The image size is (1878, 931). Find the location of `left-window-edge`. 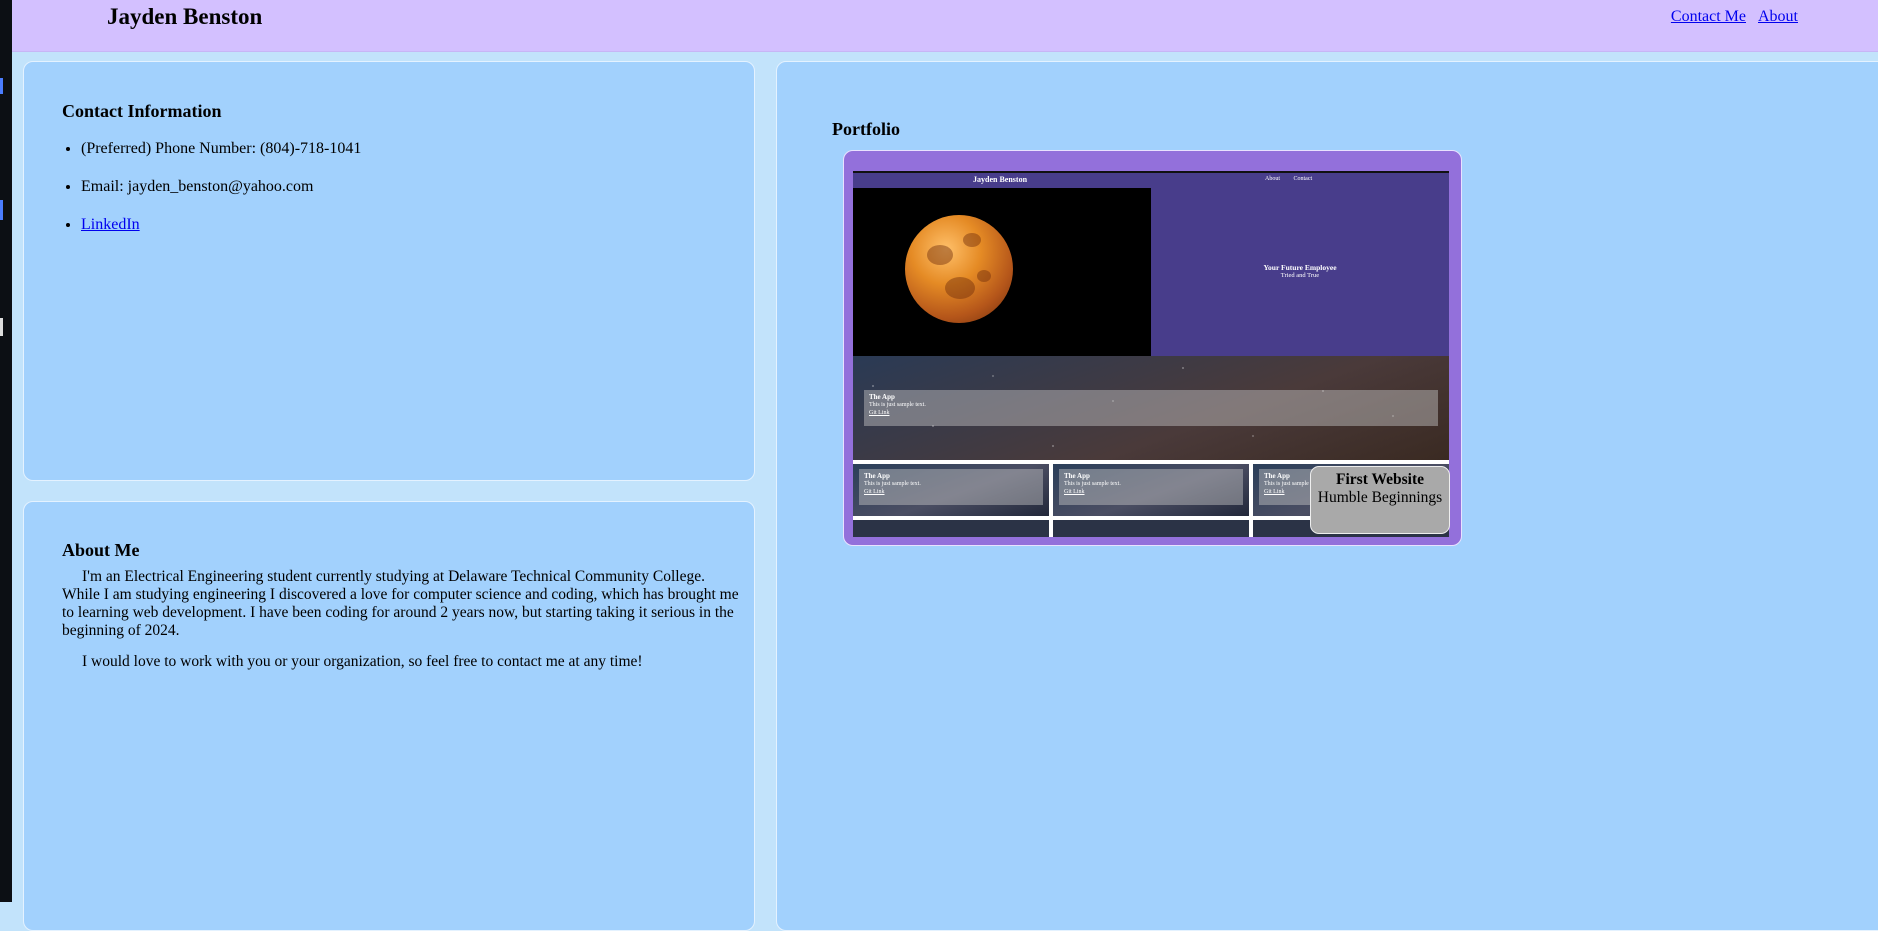

left-window-edge is located at coordinates (6, 451).